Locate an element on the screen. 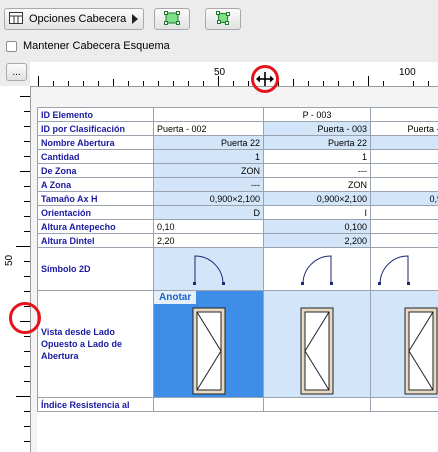 Image resolution: width=438 pixels, height=452 pixels. ruler-label-50: 50 is located at coordinates (220, 72).